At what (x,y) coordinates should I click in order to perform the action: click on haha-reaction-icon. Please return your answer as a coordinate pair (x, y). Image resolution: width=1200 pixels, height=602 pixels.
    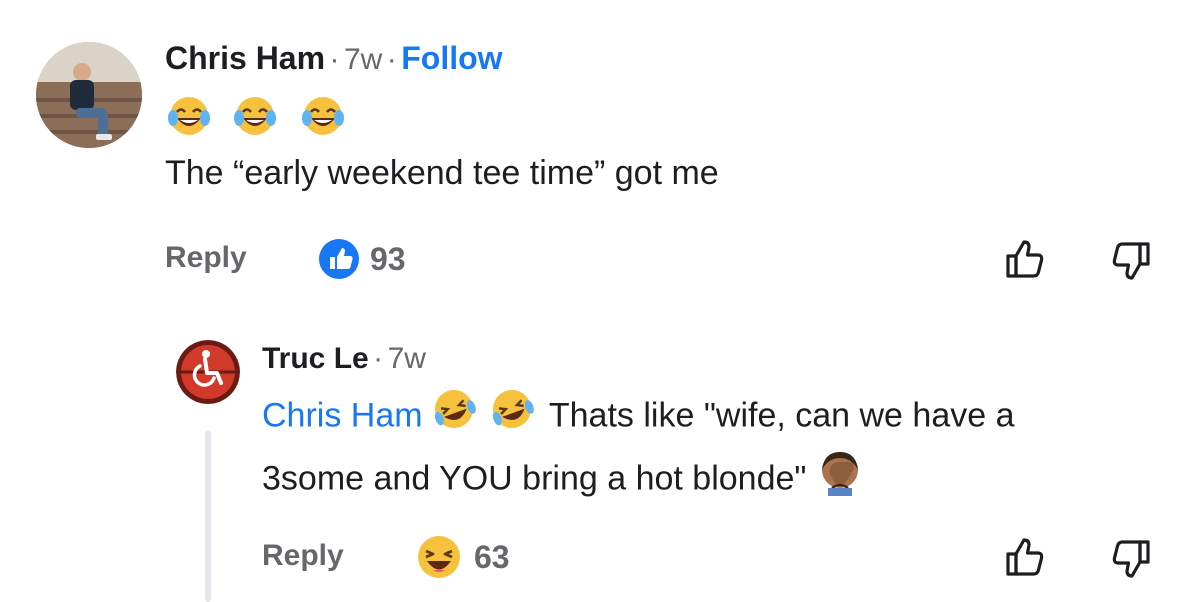
    Looking at the image, I should click on (439, 557).